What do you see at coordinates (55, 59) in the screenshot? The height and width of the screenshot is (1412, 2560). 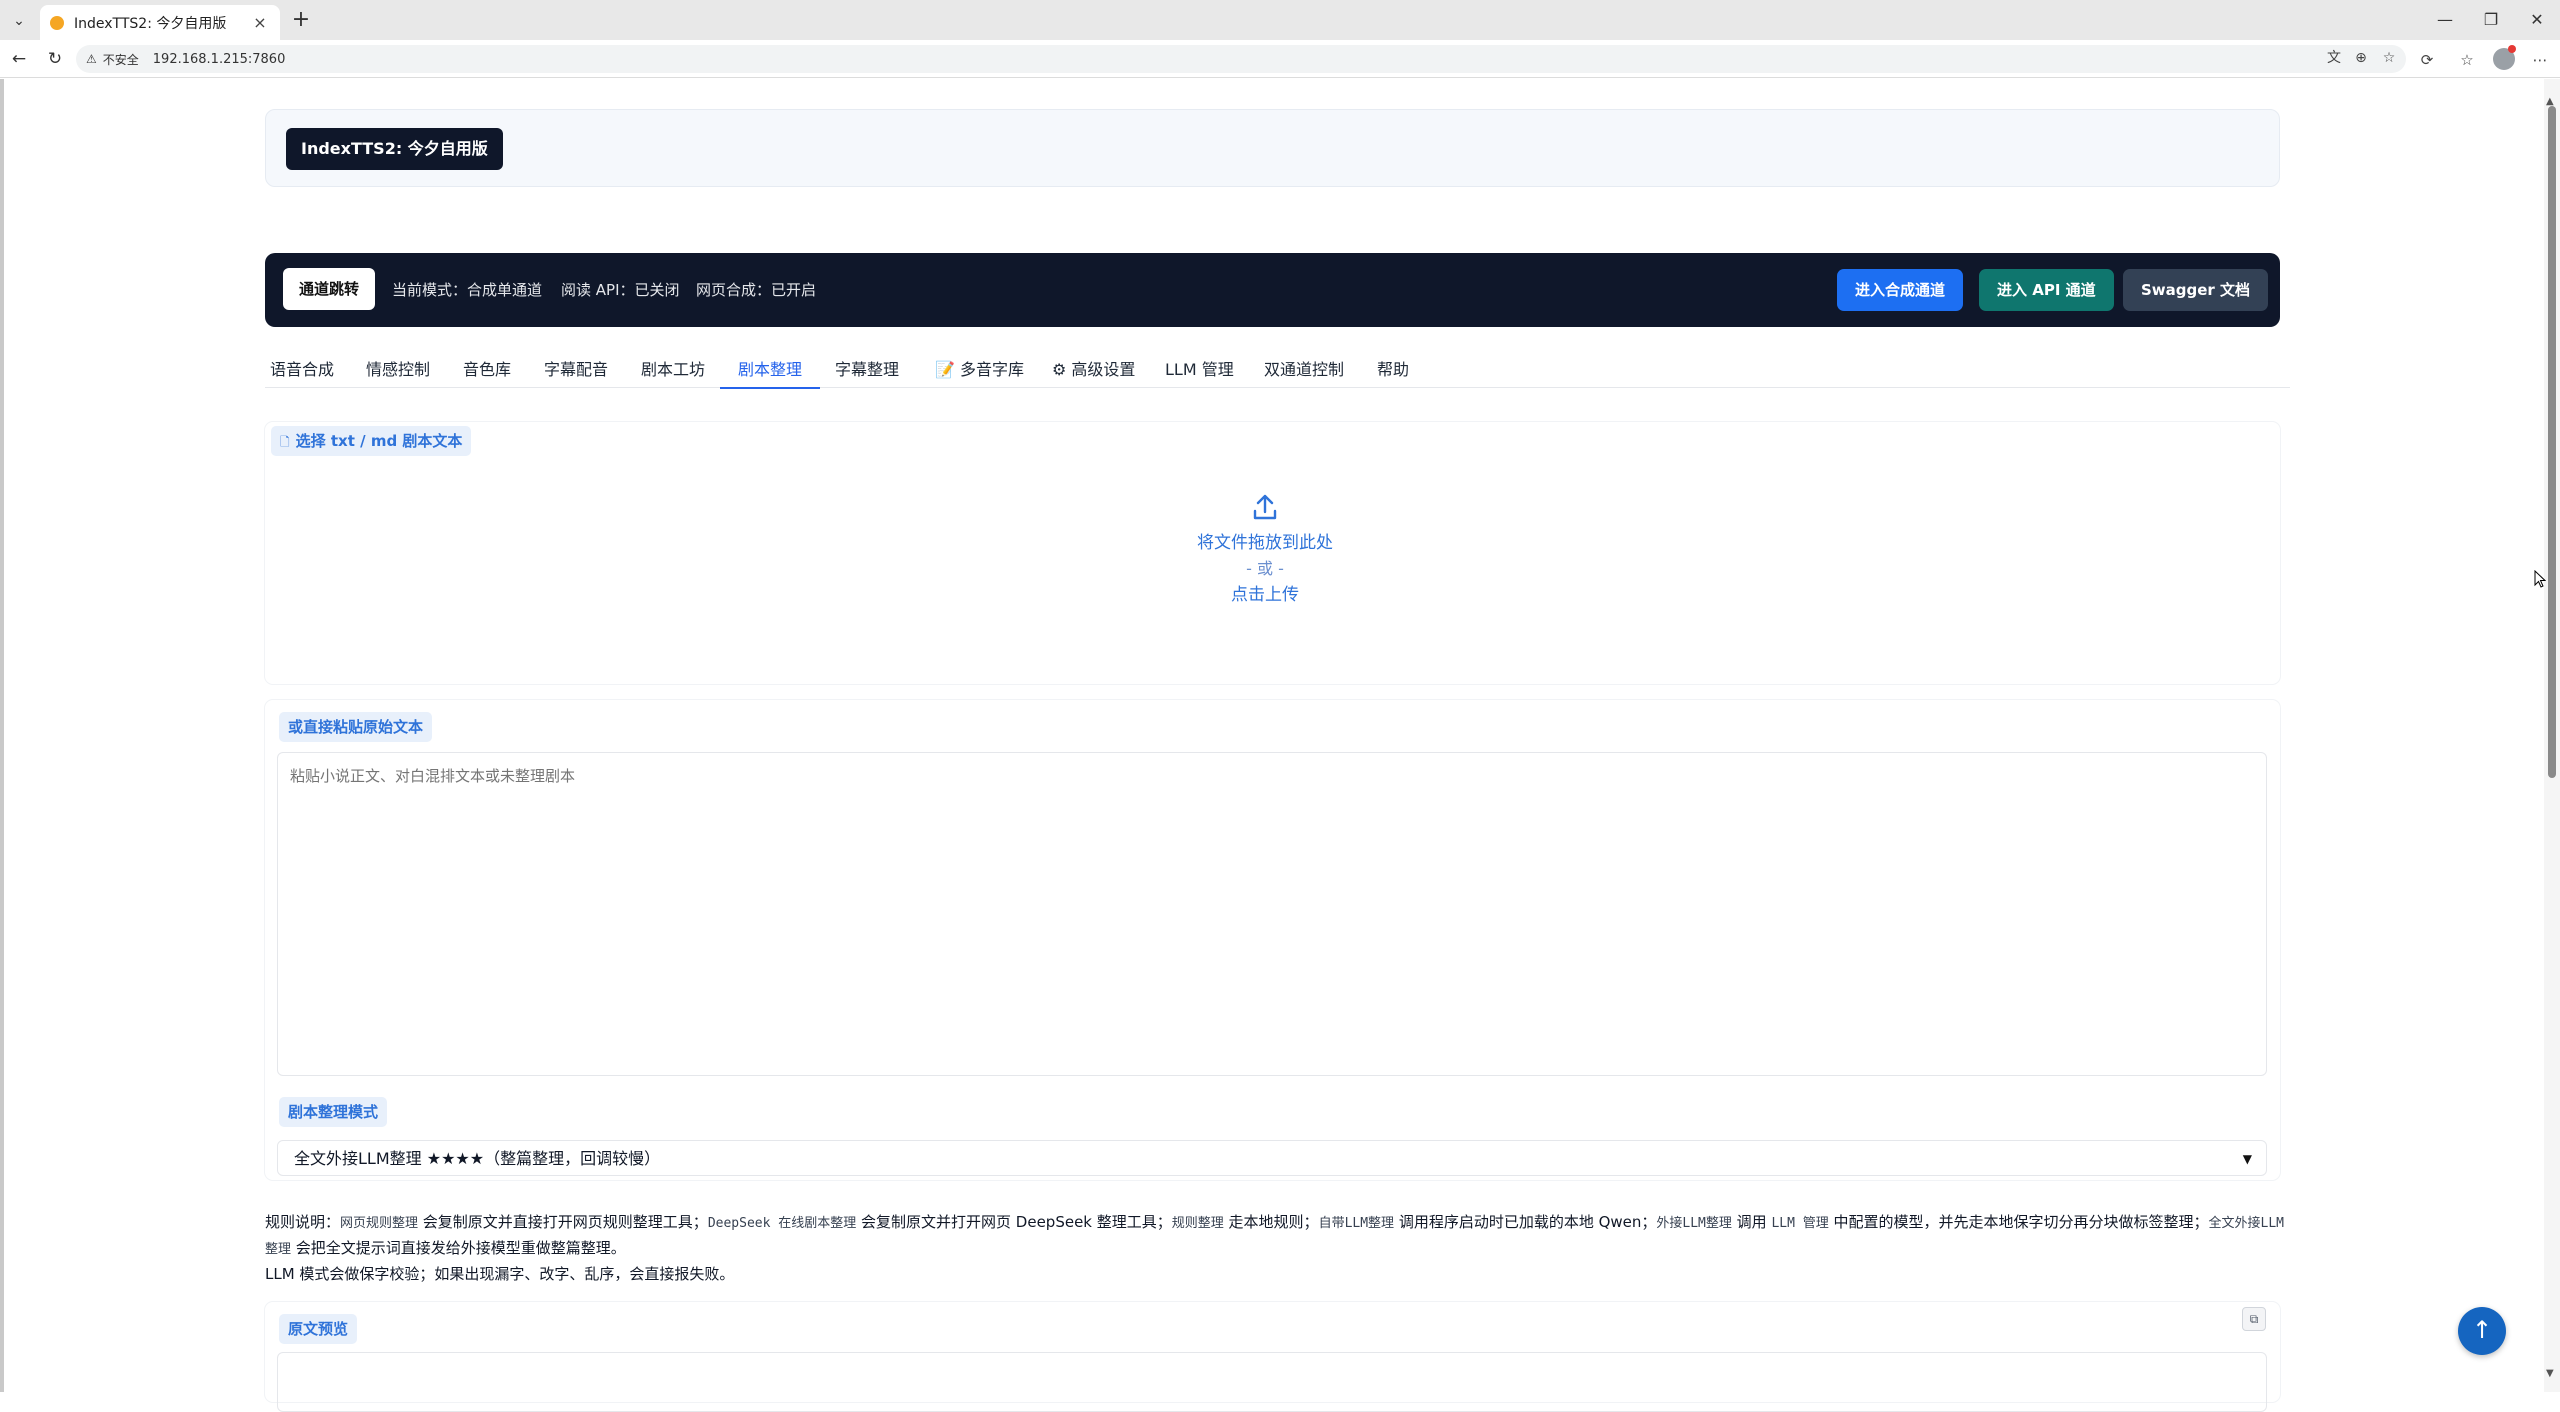 I see `reload-icon: ↻` at bounding box center [55, 59].